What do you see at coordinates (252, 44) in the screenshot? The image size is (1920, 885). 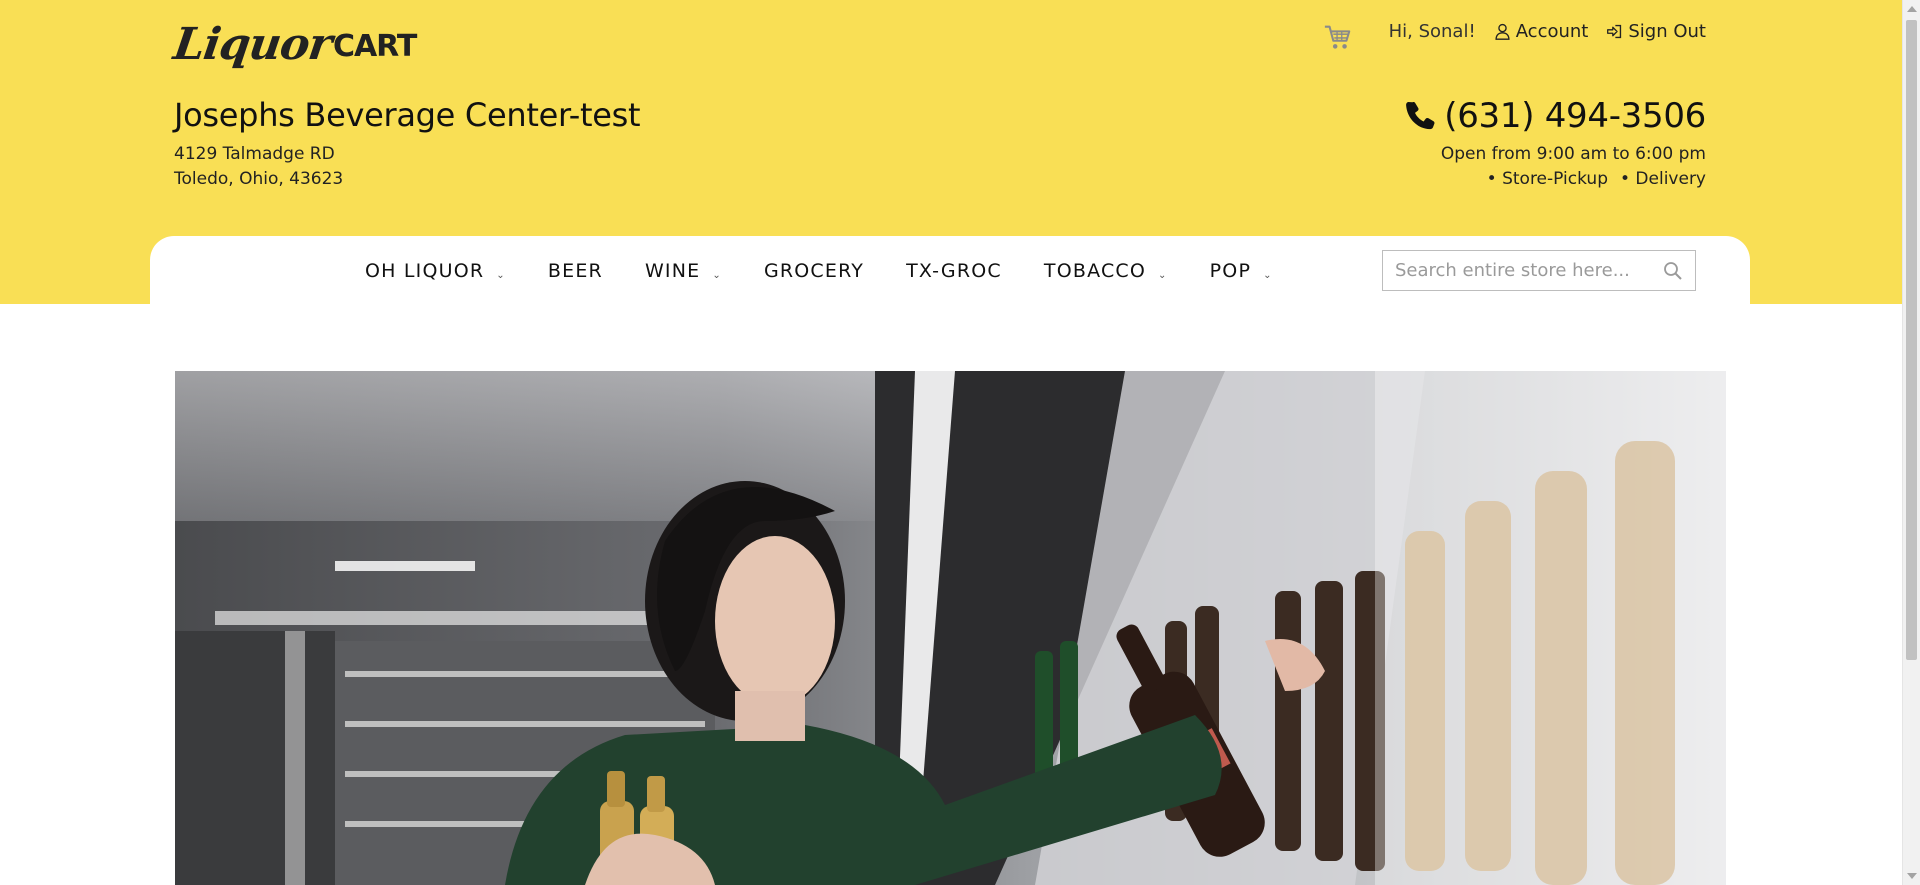 I see `logo-script-text: Liquor` at bounding box center [252, 44].